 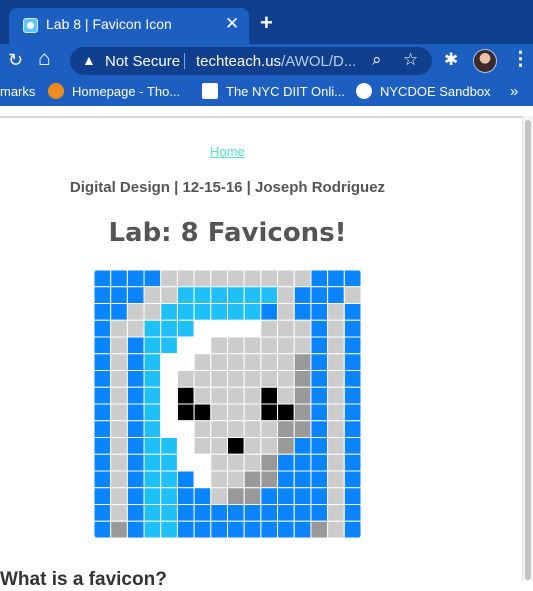 What do you see at coordinates (17, 91) in the screenshot?
I see `bookmark-item: marks` at bounding box center [17, 91].